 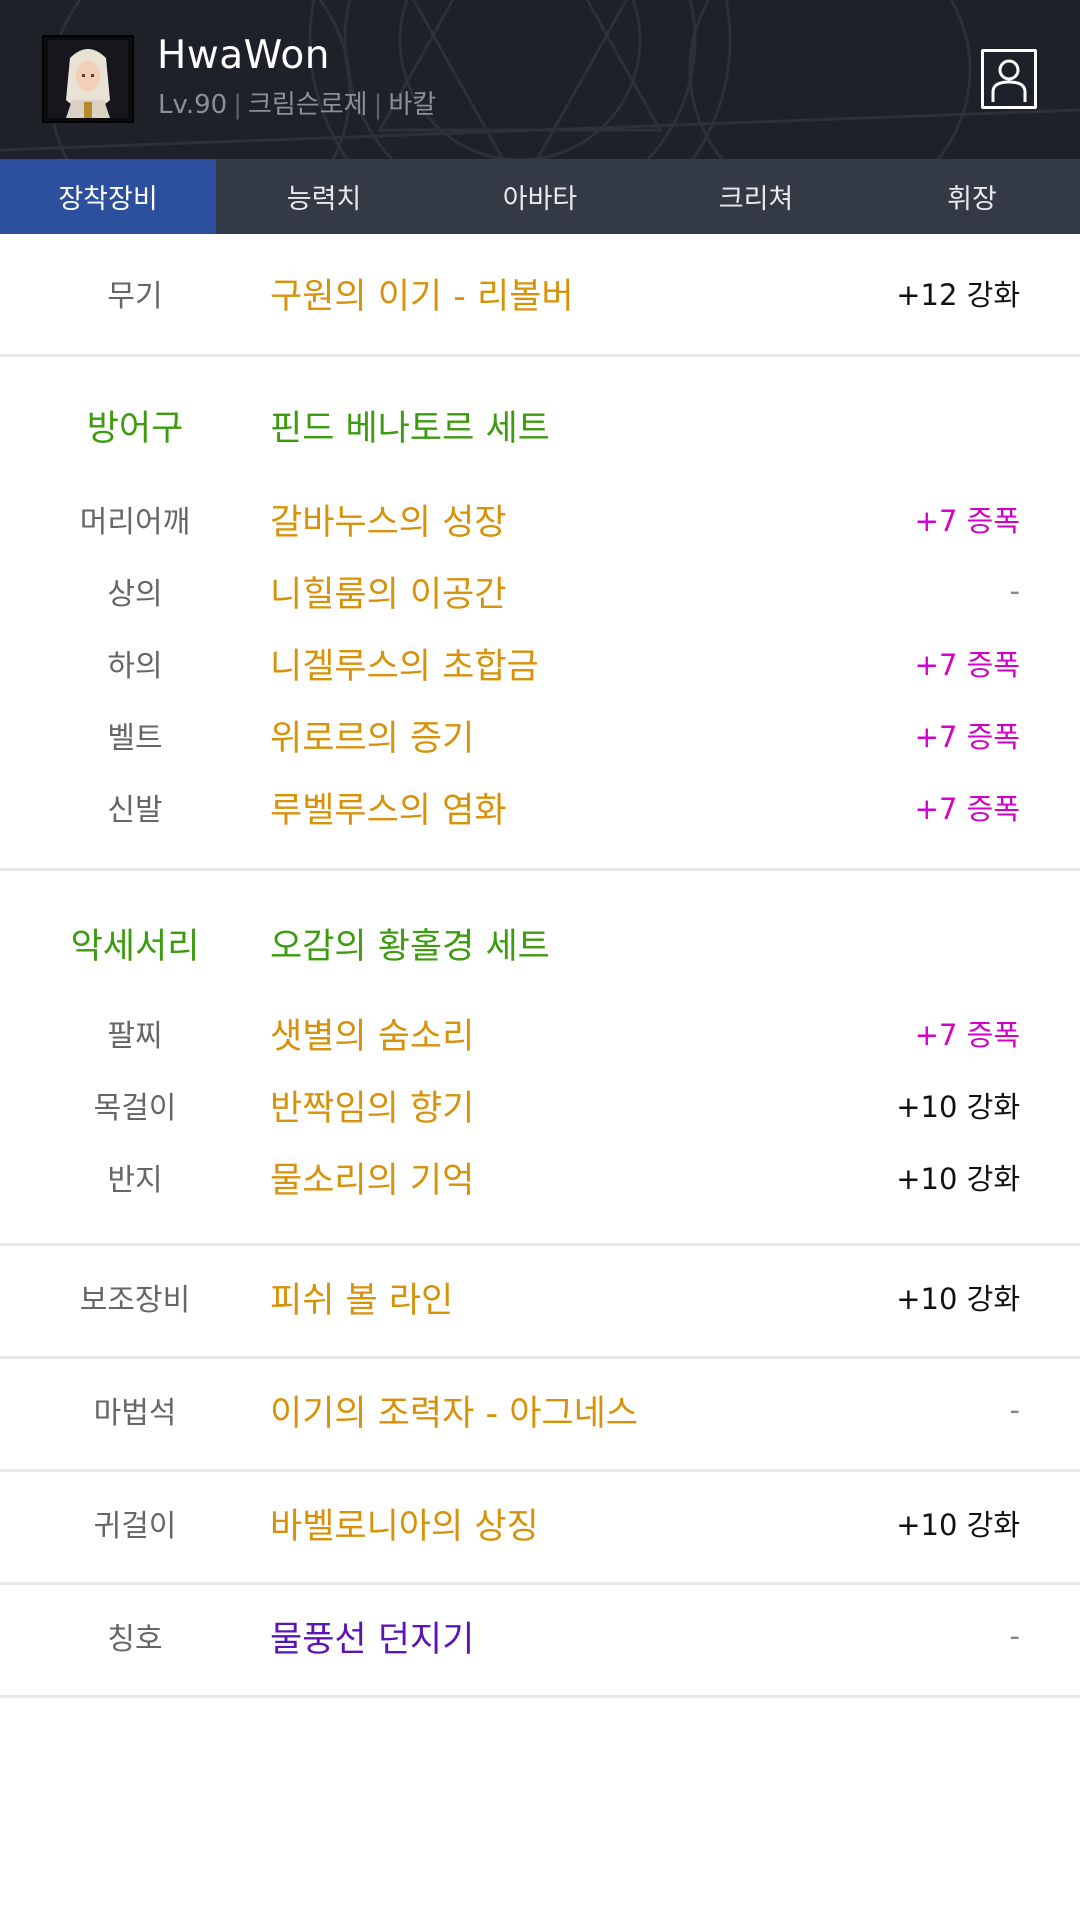 What do you see at coordinates (135, 1526) in the screenshot?
I see `slot-label: 귀걸이` at bounding box center [135, 1526].